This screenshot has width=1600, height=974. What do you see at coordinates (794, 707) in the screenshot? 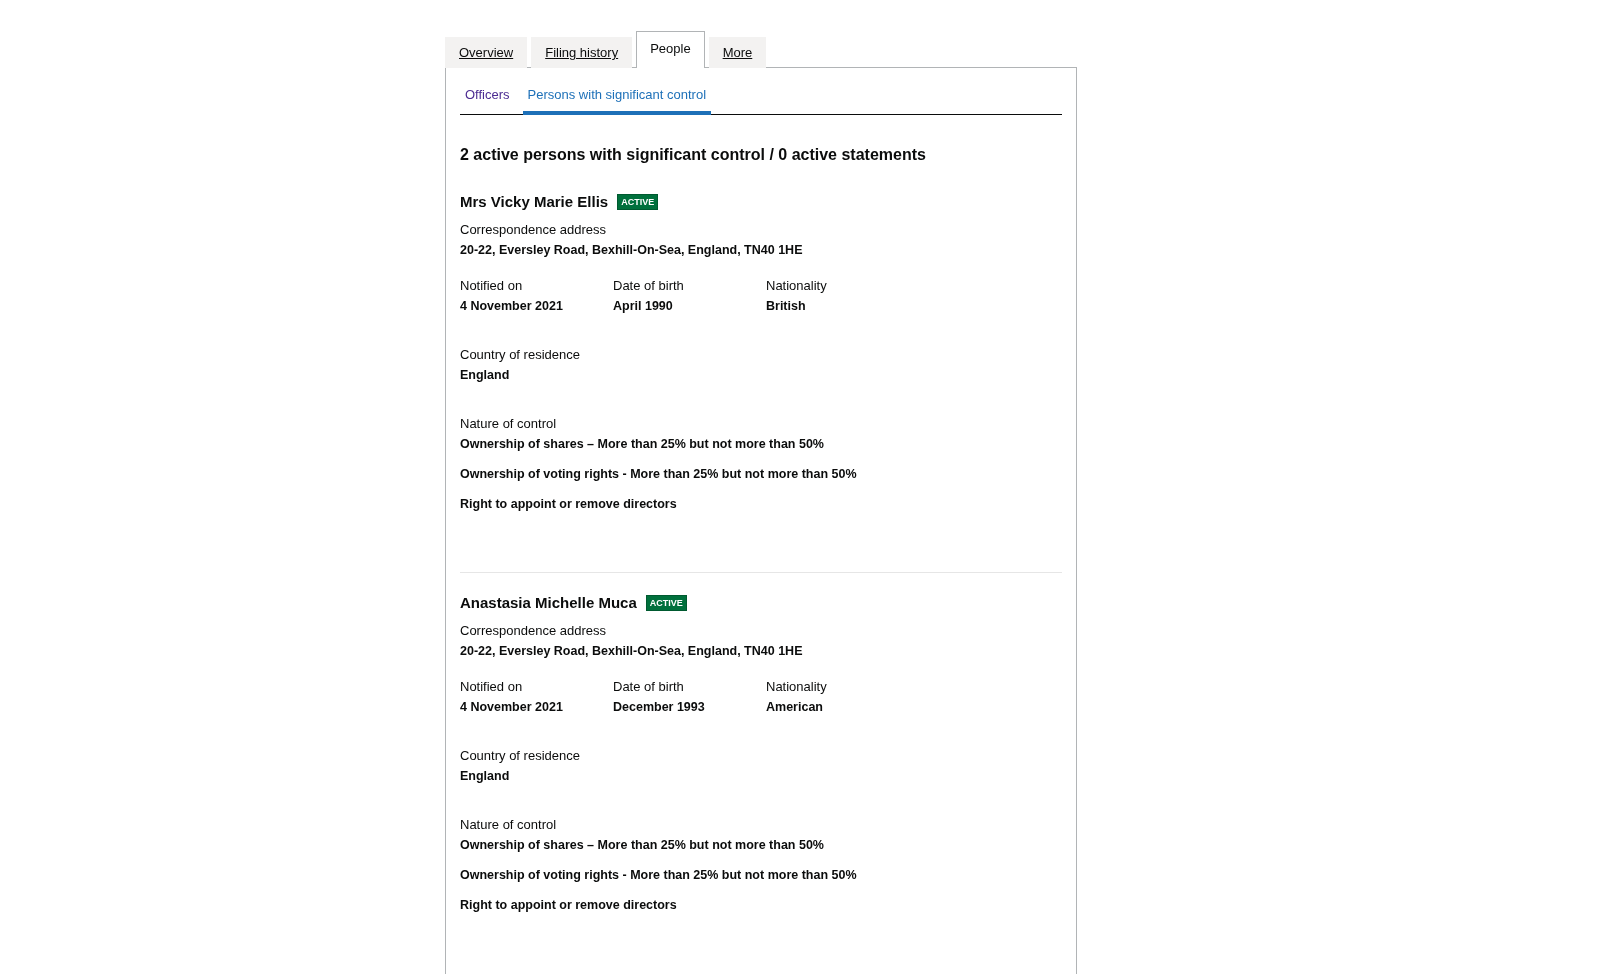
I see `field-value: American` at bounding box center [794, 707].